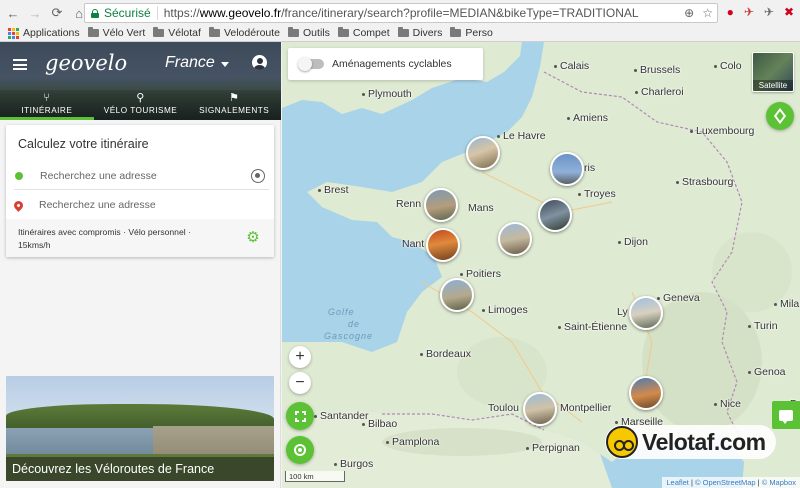 This screenshot has height=488, width=800. Describe the element at coordinates (409, 204) in the screenshot. I see `map-label-rennes: Renn` at that location.